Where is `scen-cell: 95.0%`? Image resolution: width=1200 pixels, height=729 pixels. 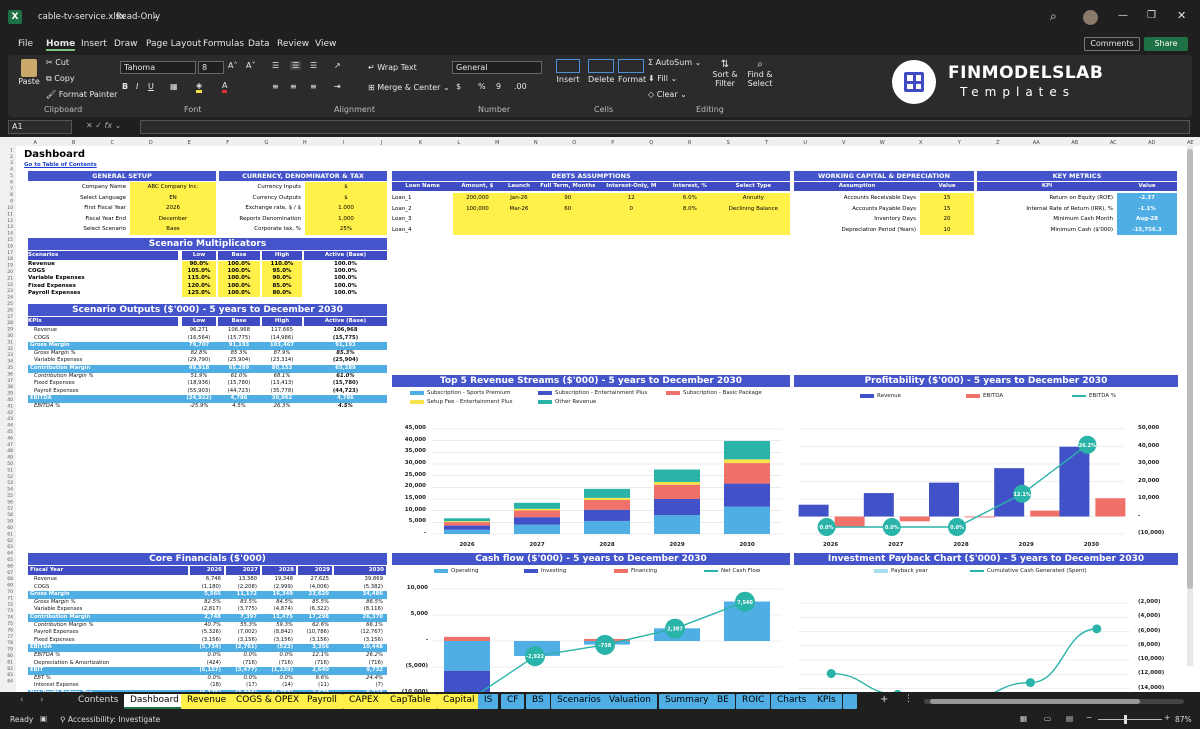
scen-cell: 95.0% is located at coordinates (282, 272).